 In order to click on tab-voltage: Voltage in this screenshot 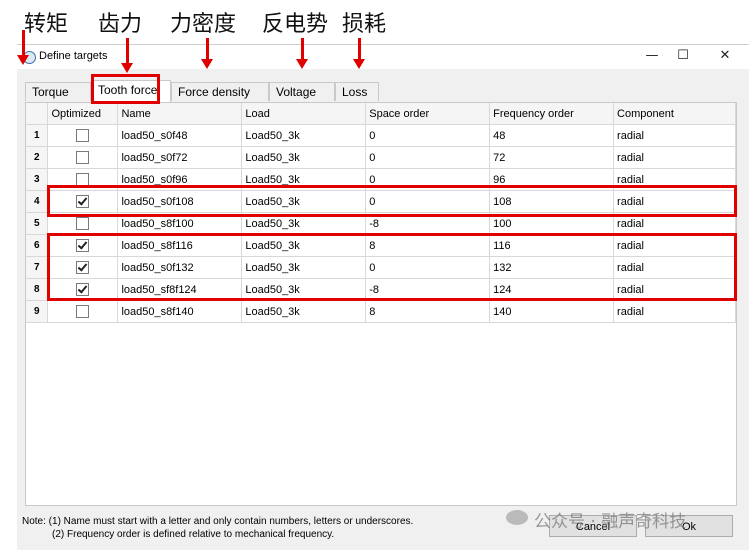, I will do `click(302, 91)`.